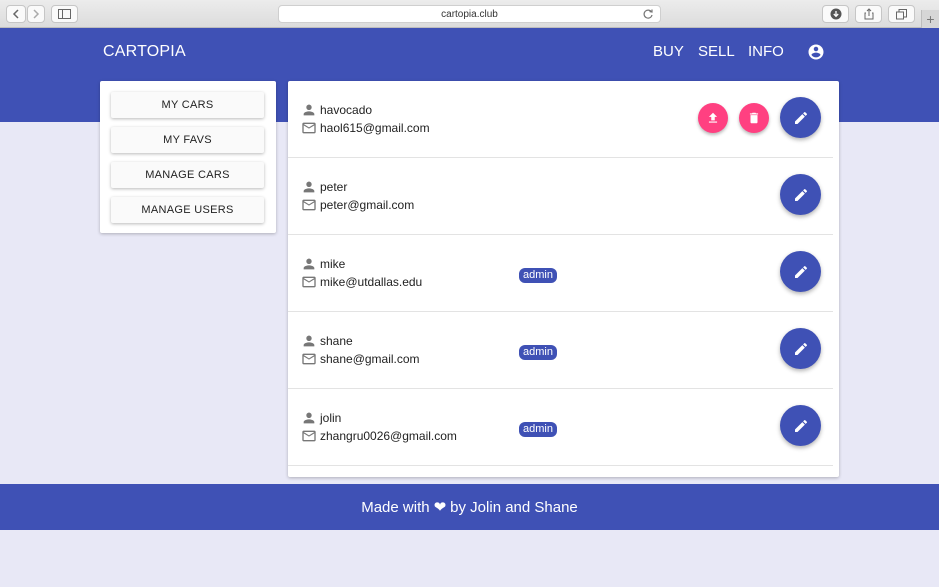 The width and height of the screenshot is (939, 587). Describe the element at coordinates (375, 128) in the screenshot. I see `email: haol615@gmail.com` at that location.